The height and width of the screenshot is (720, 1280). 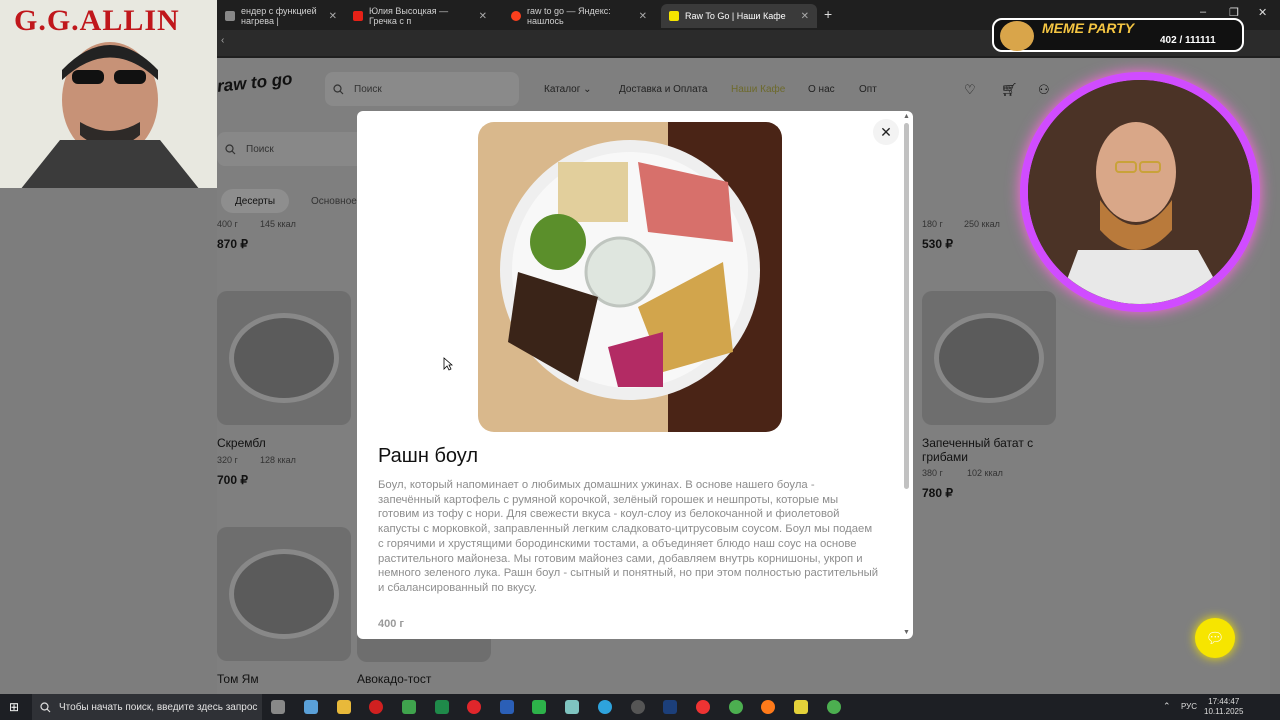 I want to click on webcam-overlay, so click(x=1140, y=192).